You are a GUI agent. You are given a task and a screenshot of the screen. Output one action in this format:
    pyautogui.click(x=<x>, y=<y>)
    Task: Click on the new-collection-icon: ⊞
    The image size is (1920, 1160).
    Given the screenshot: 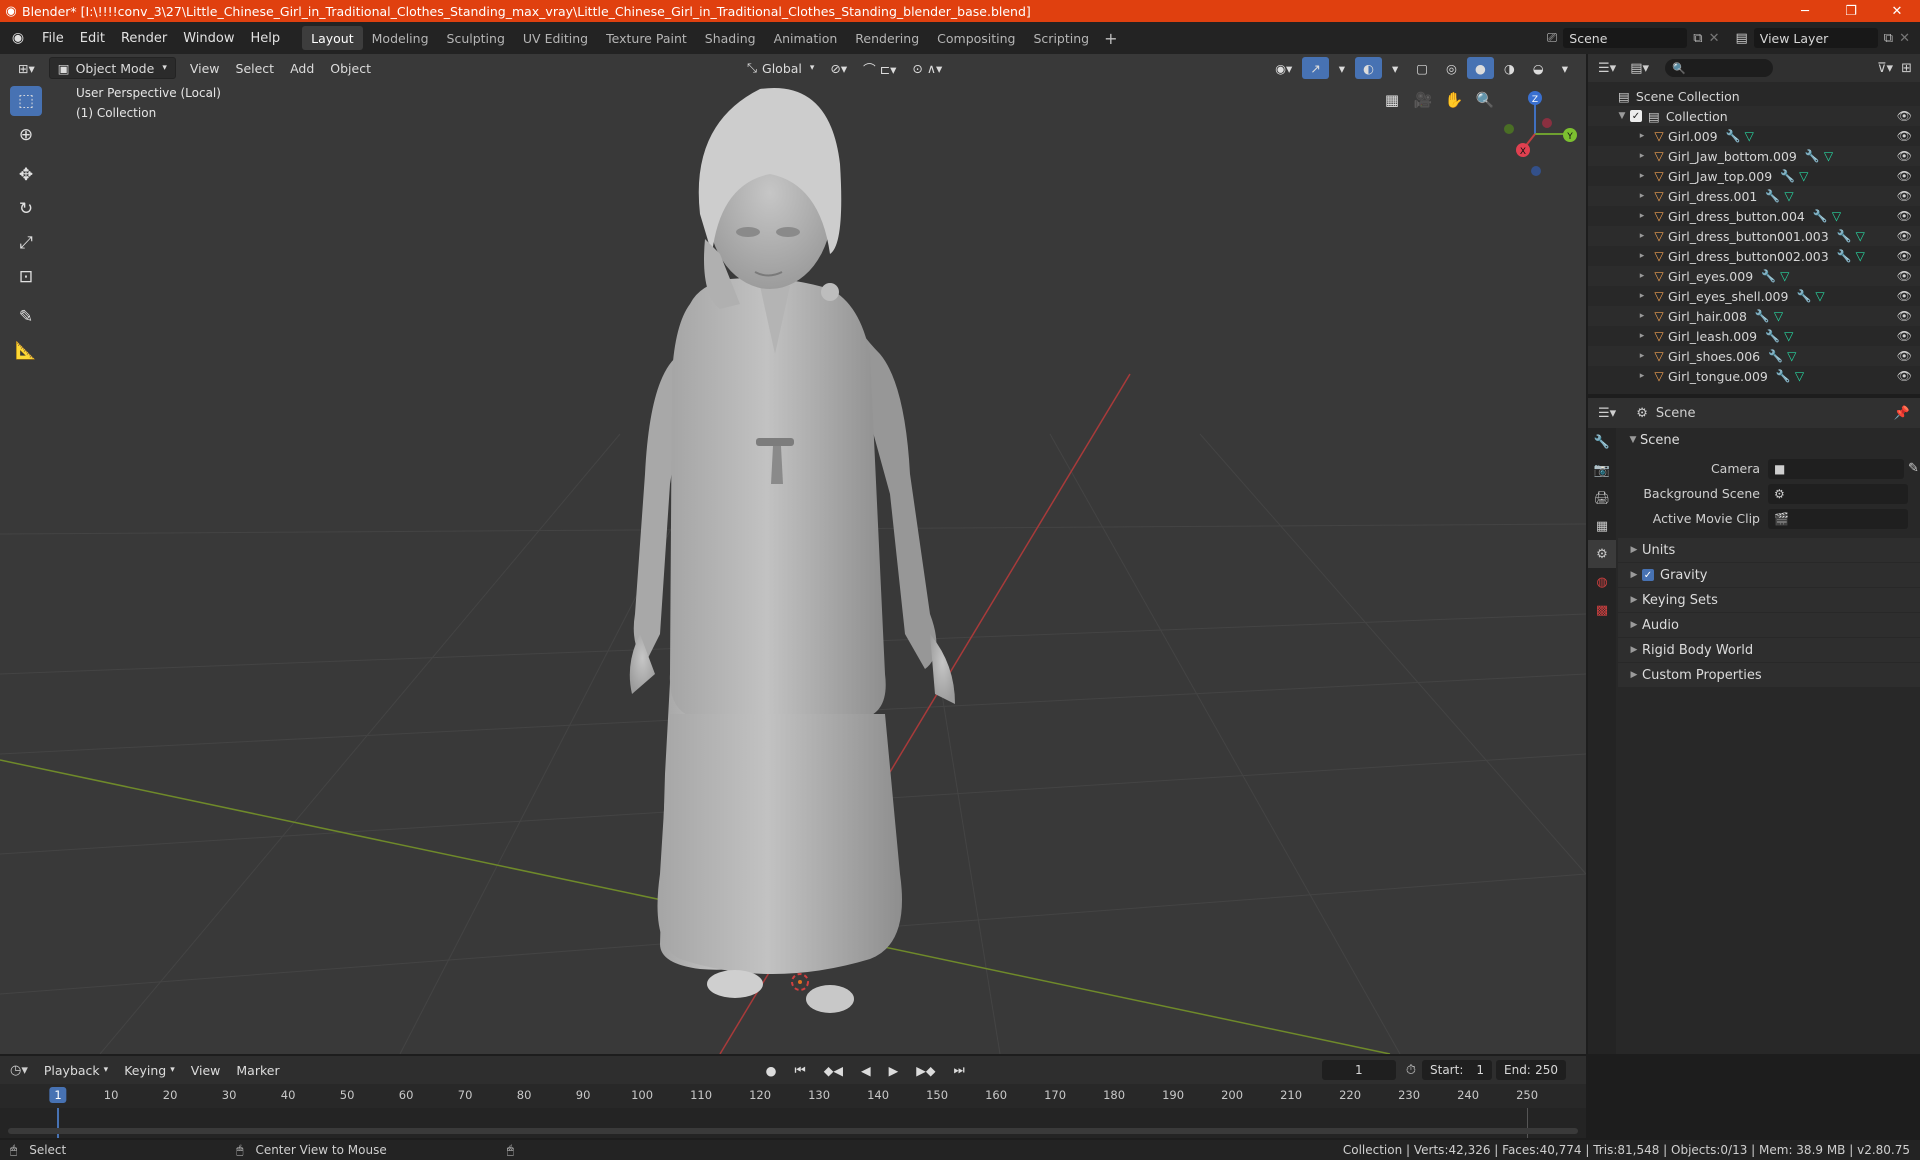 What is the action you would take?
    pyautogui.click(x=1906, y=68)
    